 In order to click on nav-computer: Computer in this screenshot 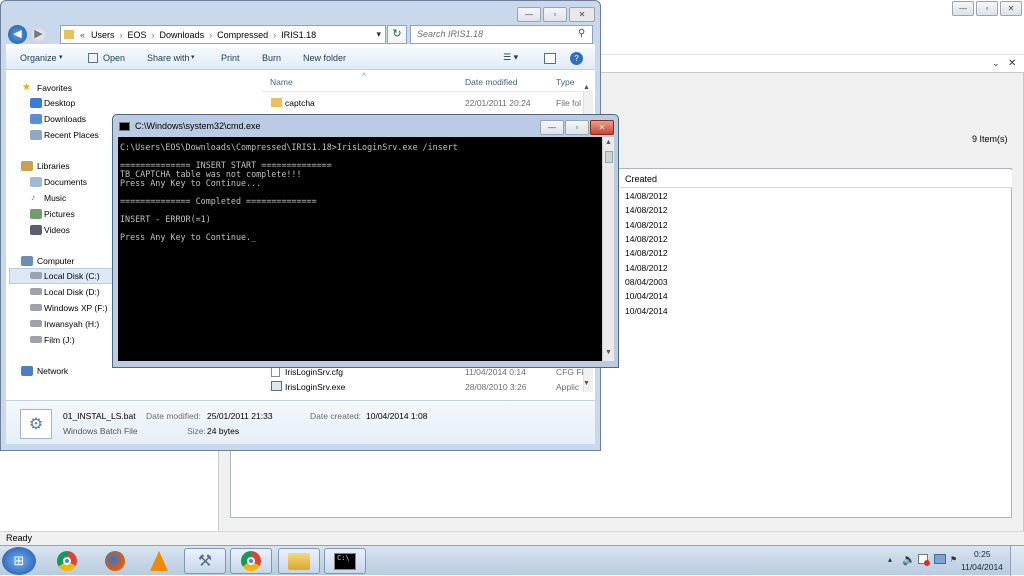, I will do `click(55, 261)`.